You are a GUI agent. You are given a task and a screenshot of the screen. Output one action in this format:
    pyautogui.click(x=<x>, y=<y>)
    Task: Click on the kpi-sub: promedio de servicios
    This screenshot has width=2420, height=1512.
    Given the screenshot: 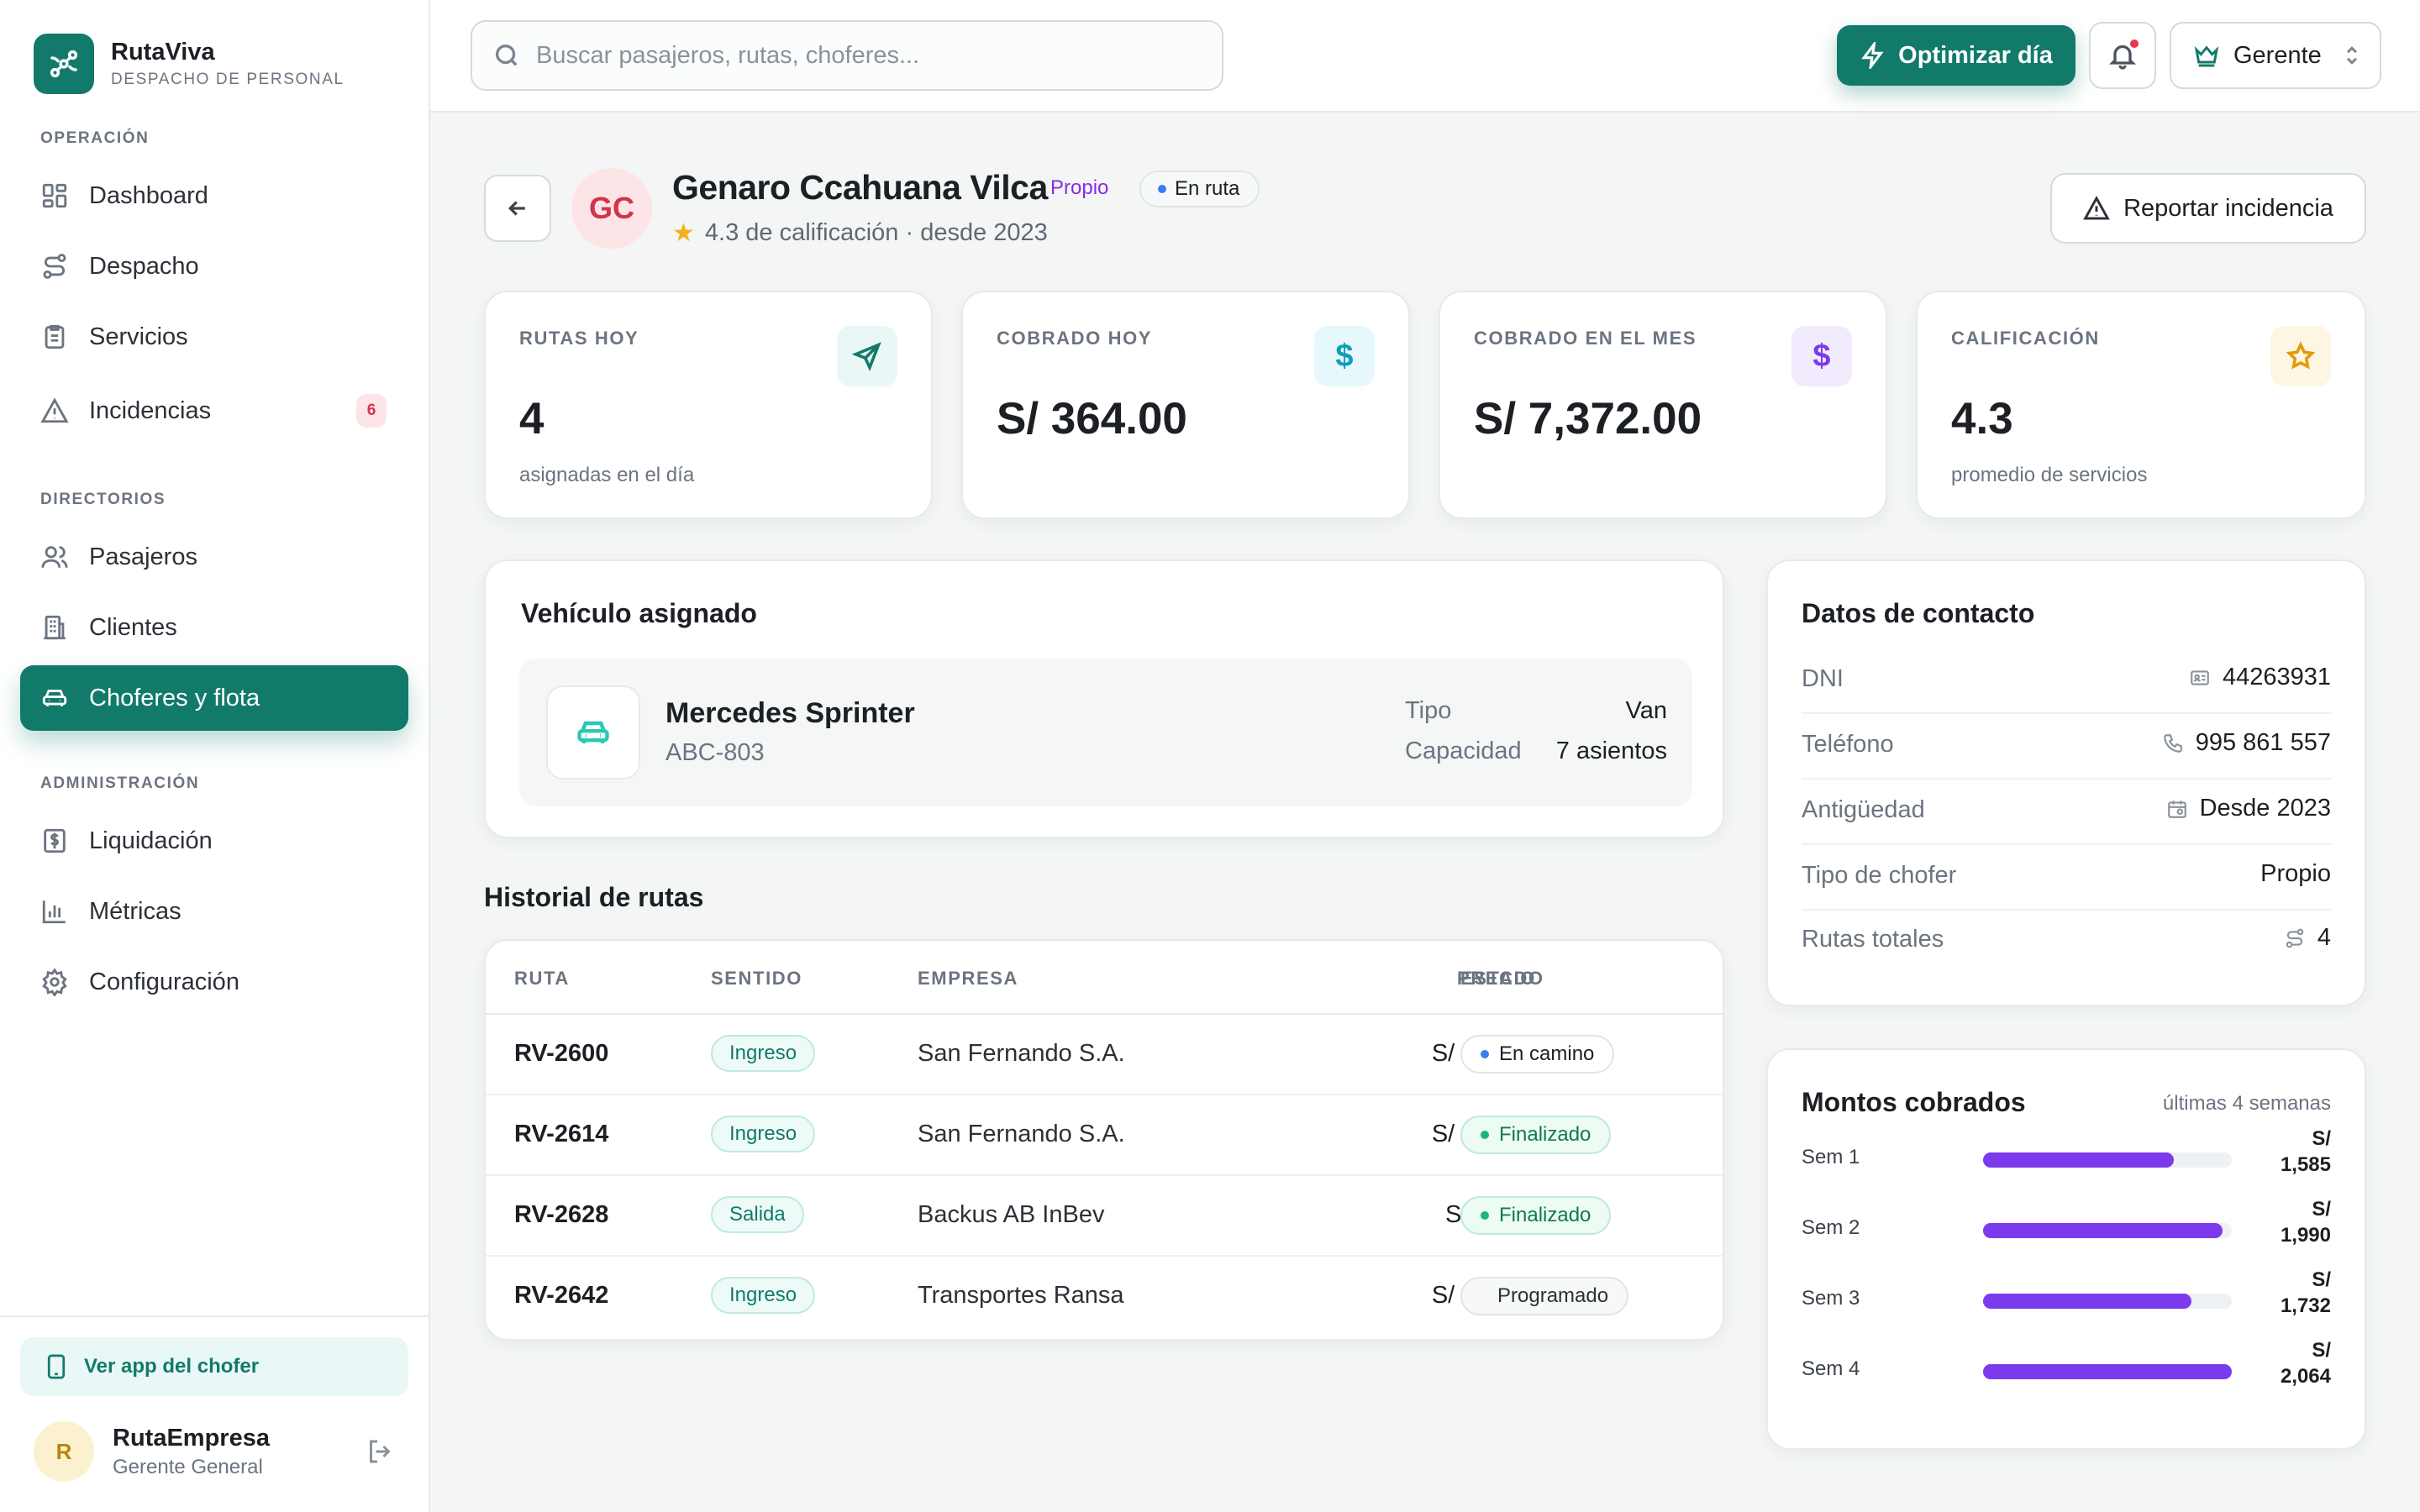 What is the action you would take?
    pyautogui.click(x=2049, y=475)
    